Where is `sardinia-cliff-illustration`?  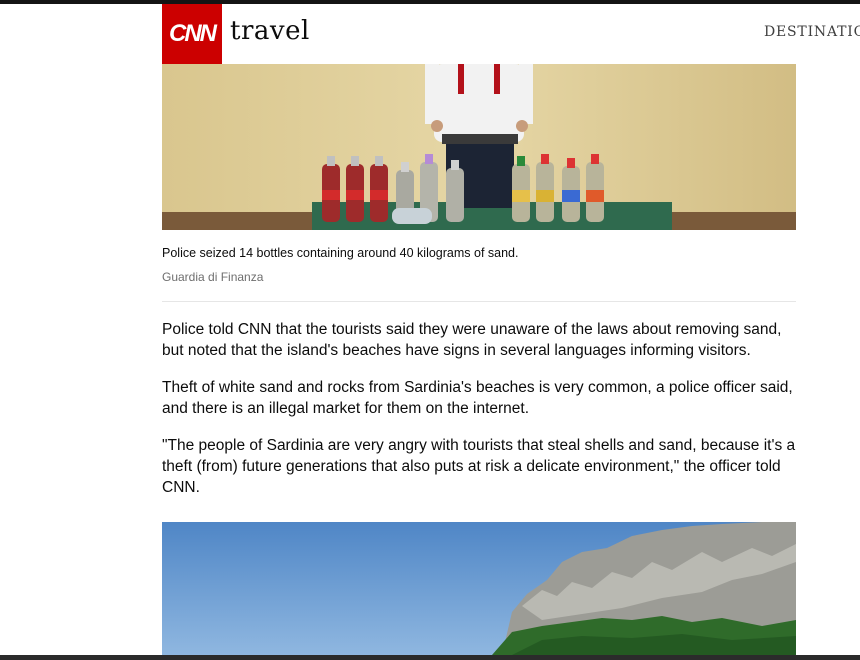
sardinia-cliff-illustration is located at coordinates (479, 588).